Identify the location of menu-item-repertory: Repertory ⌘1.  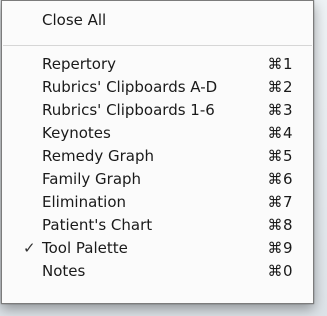
(157, 64).